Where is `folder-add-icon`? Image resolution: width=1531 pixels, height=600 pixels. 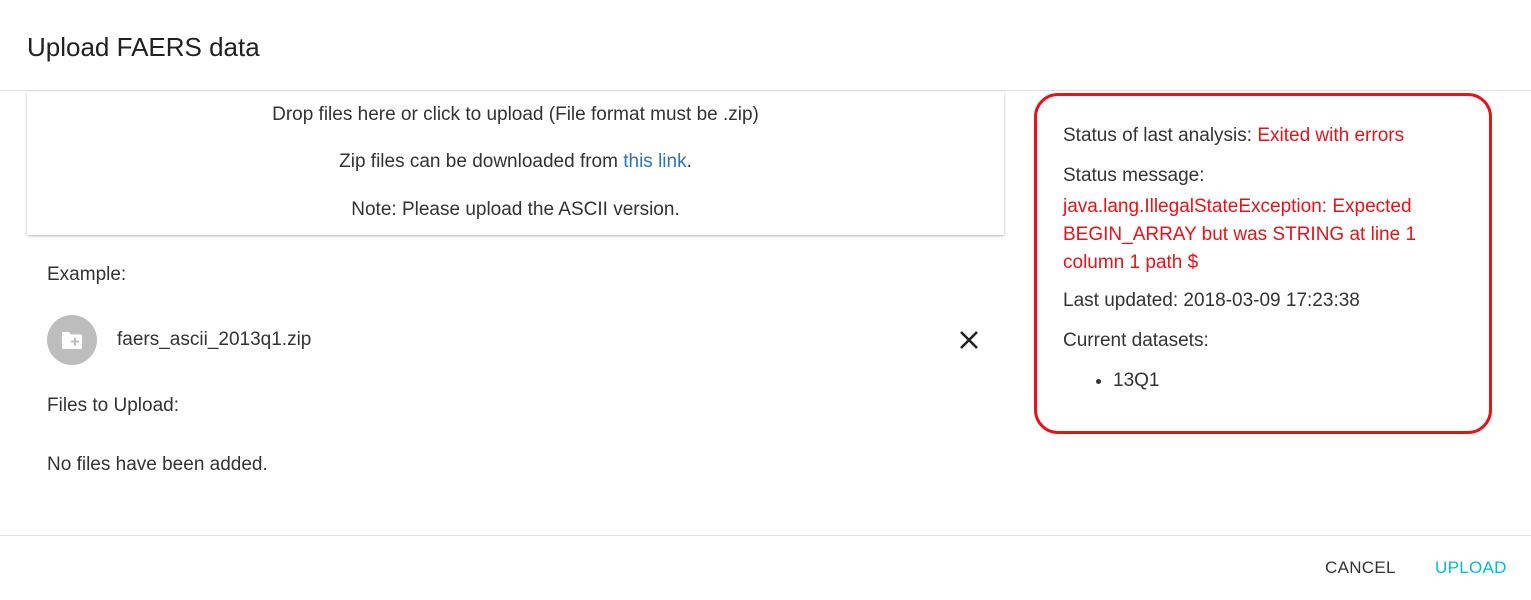
folder-add-icon is located at coordinates (72, 340).